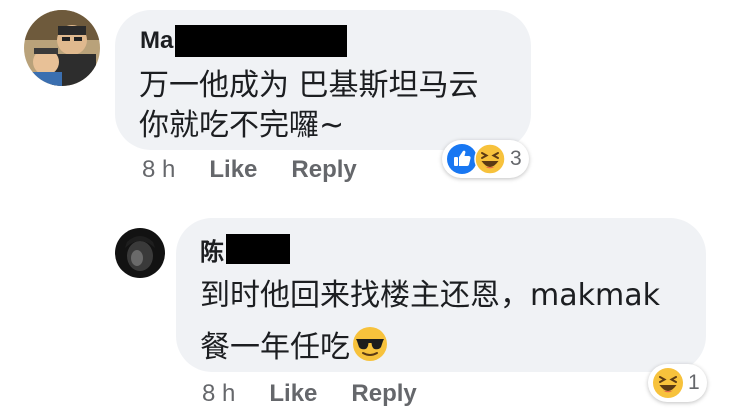 This screenshot has width=750, height=417. Describe the element at coordinates (293, 394) in the screenshot. I see `comment2-like-button: Like` at that location.